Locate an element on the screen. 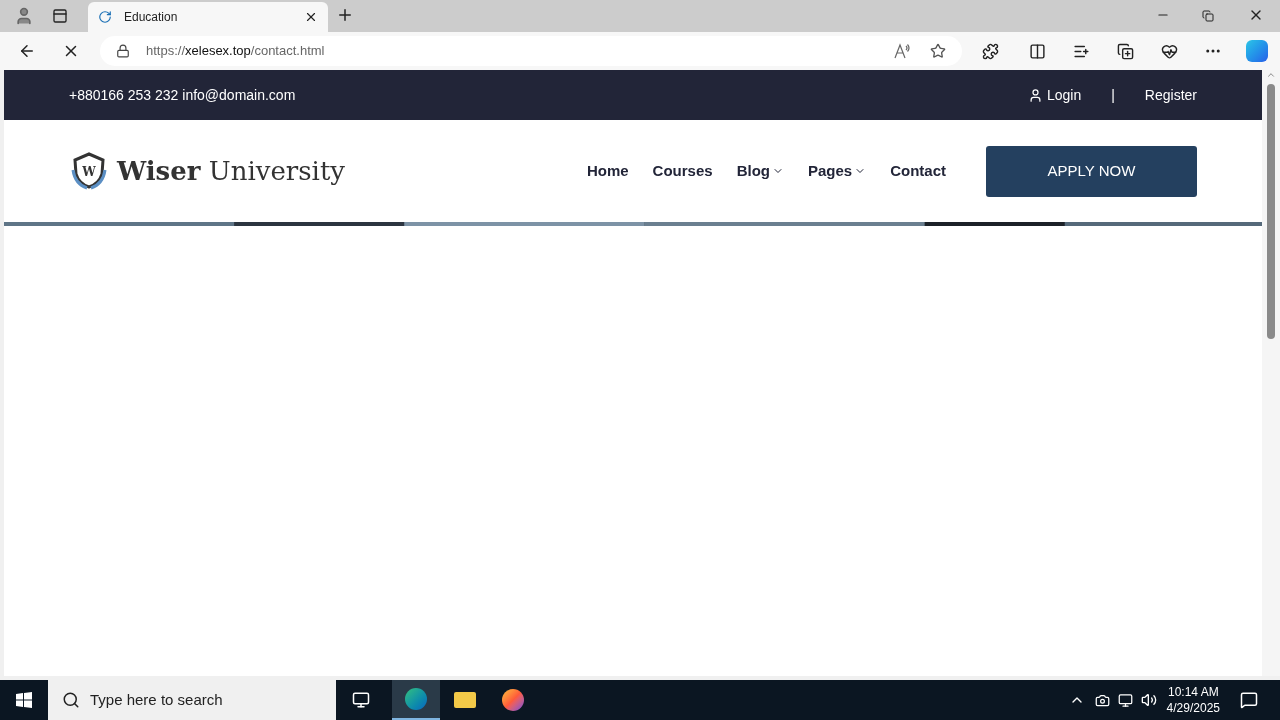 Image resolution: width=1280 pixels, height=720 pixels. apply-now-button: APPLY NOW is located at coordinates (1091, 171).